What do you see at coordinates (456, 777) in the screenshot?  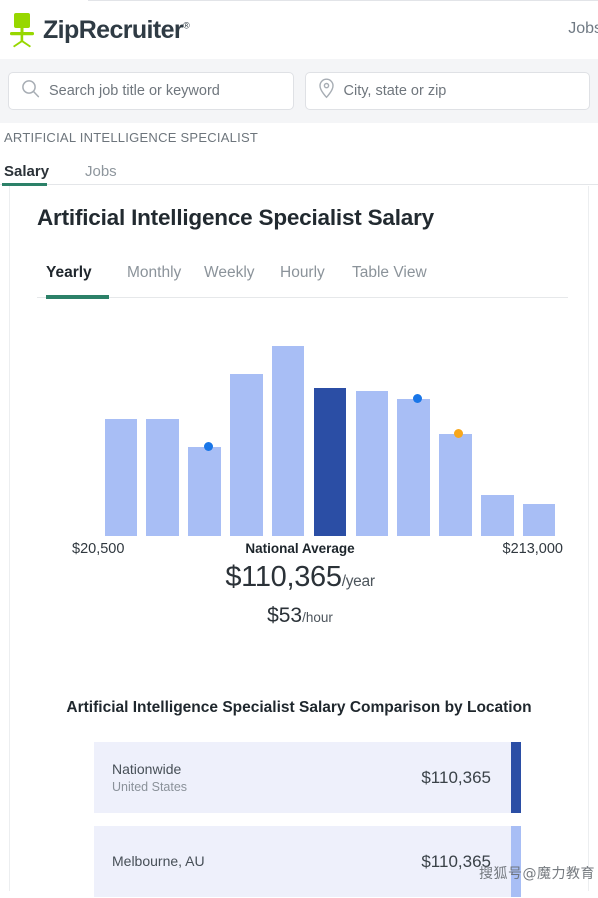 I see `comparison-value: $110,365` at bounding box center [456, 777].